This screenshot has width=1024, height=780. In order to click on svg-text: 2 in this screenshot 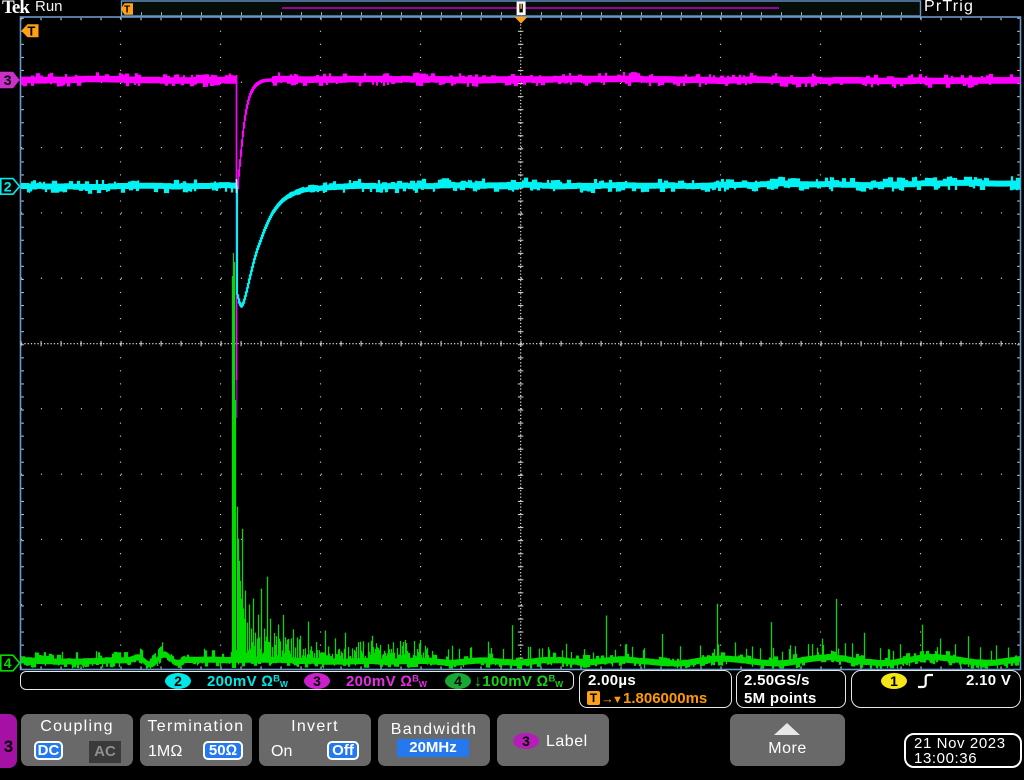, I will do `click(8, 186)`.